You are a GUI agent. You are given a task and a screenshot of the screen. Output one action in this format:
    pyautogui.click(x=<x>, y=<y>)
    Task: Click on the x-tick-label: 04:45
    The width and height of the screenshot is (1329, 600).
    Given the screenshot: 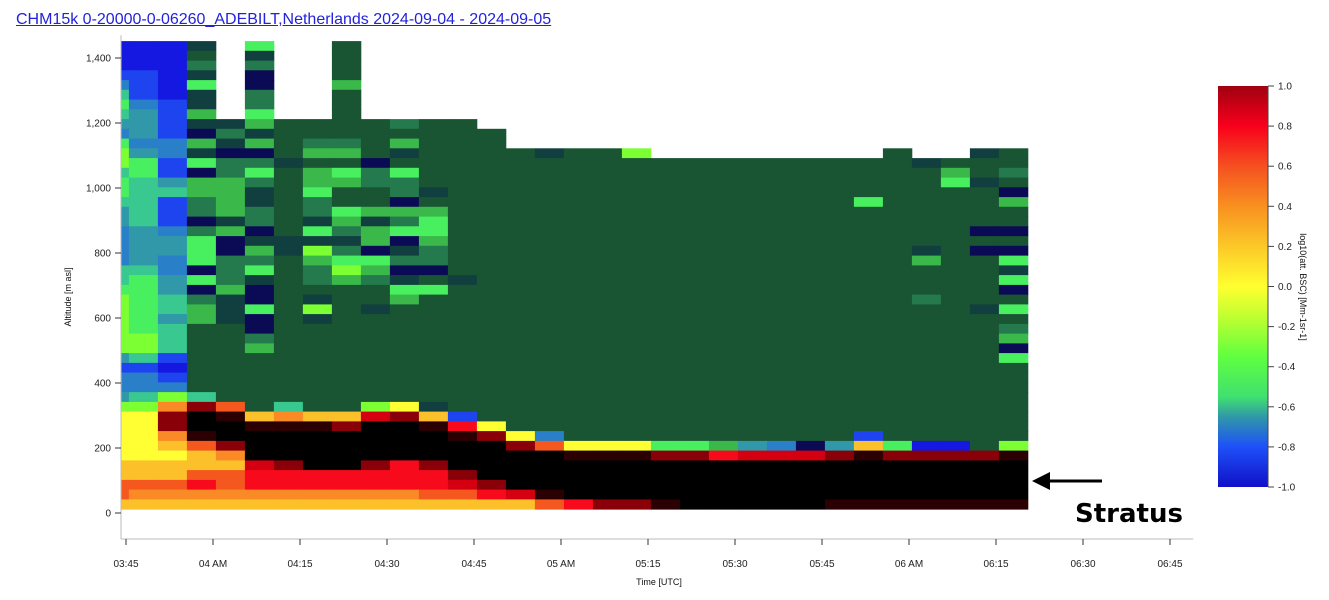 What is the action you would take?
    pyautogui.click(x=473, y=564)
    